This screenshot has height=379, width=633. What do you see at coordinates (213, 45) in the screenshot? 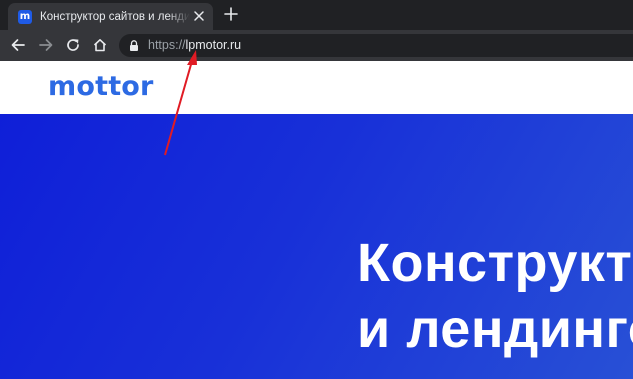
I see `url-host: lpmotor.ru` at bounding box center [213, 45].